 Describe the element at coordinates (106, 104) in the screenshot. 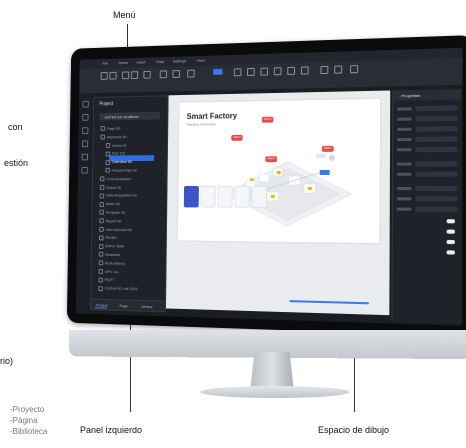

I see `left-panel-title: Project` at that location.